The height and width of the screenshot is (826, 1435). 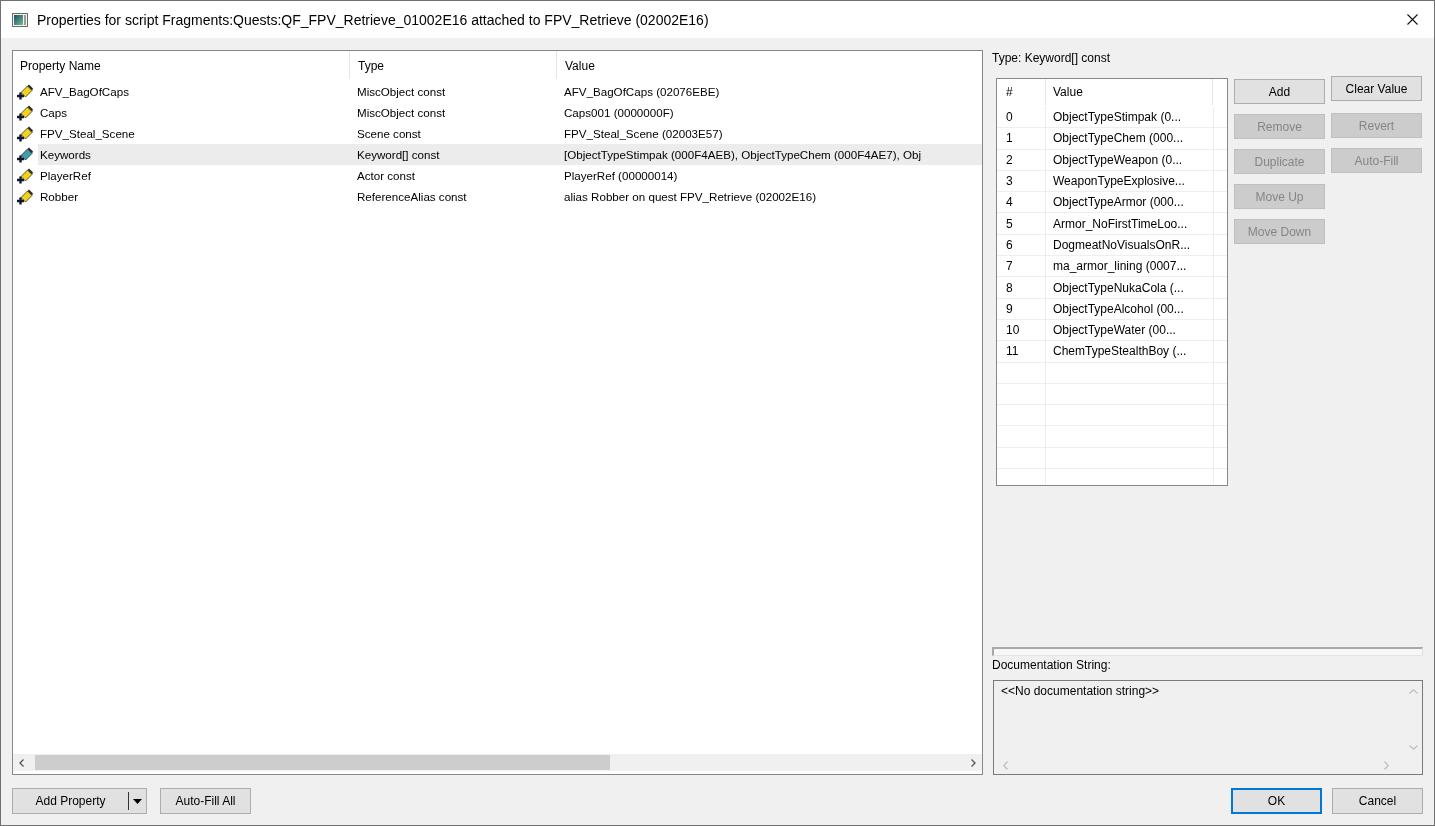 What do you see at coordinates (1013, 331) in the screenshot?
I see `index-cell-text: 10` at bounding box center [1013, 331].